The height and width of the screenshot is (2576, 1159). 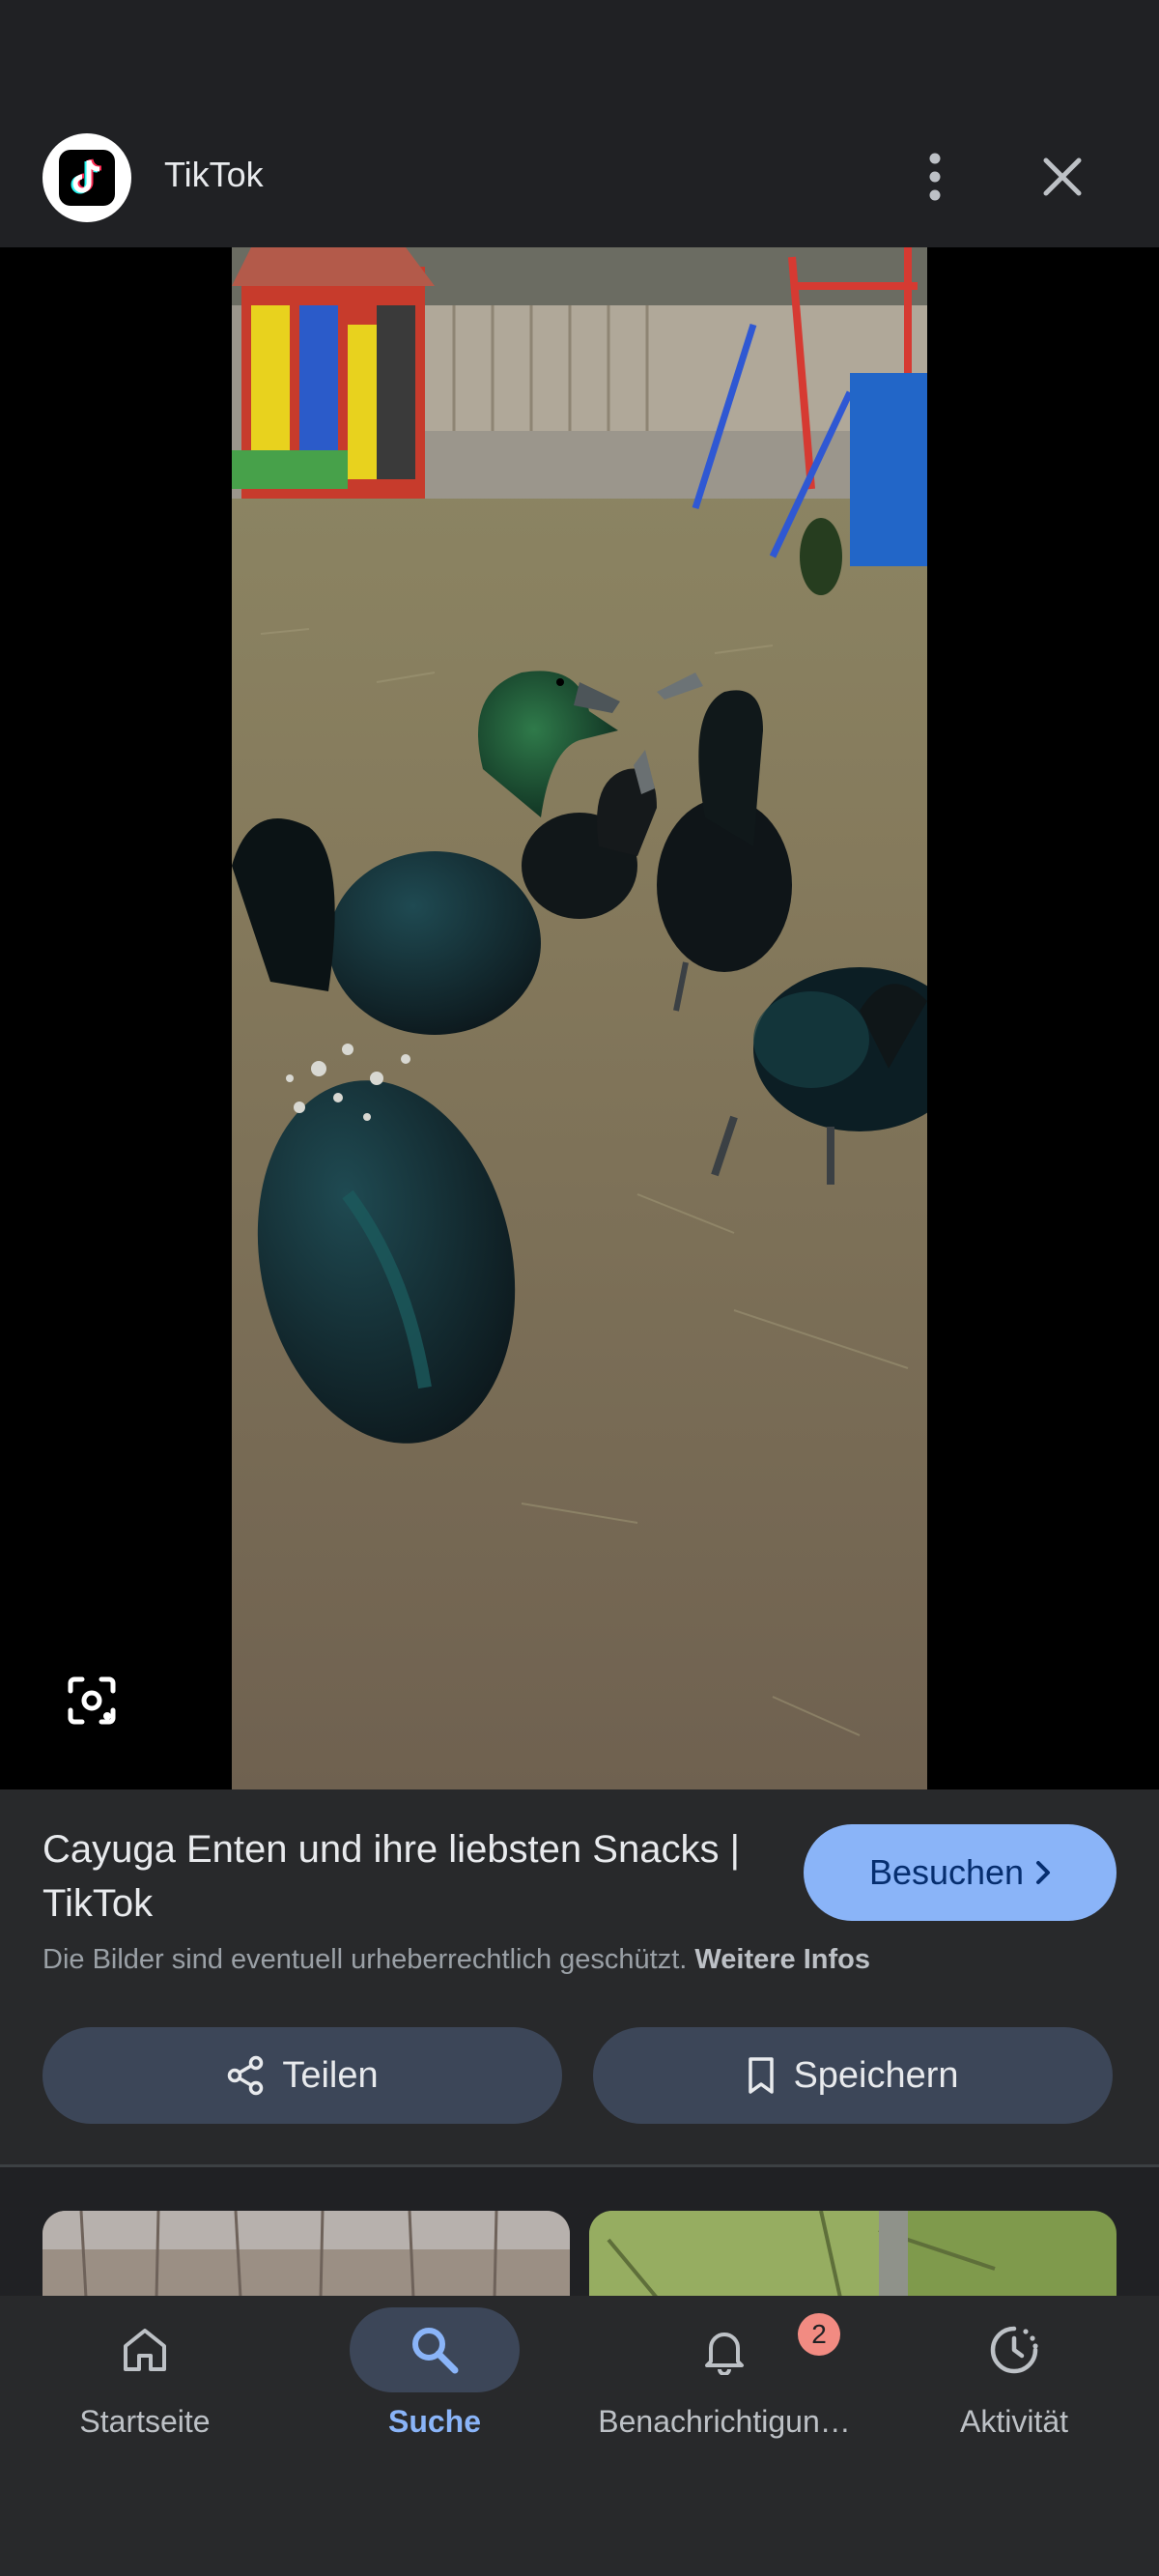 I want to click on nav-label-activity: Aktivität, so click(x=1014, y=2422).